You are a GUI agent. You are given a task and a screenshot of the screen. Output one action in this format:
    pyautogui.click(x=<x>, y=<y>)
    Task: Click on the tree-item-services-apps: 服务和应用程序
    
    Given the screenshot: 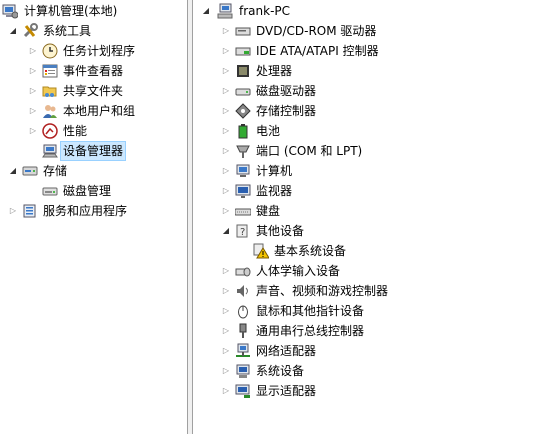 What is the action you would take?
    pyautogui.click(x=95, y=211)
    